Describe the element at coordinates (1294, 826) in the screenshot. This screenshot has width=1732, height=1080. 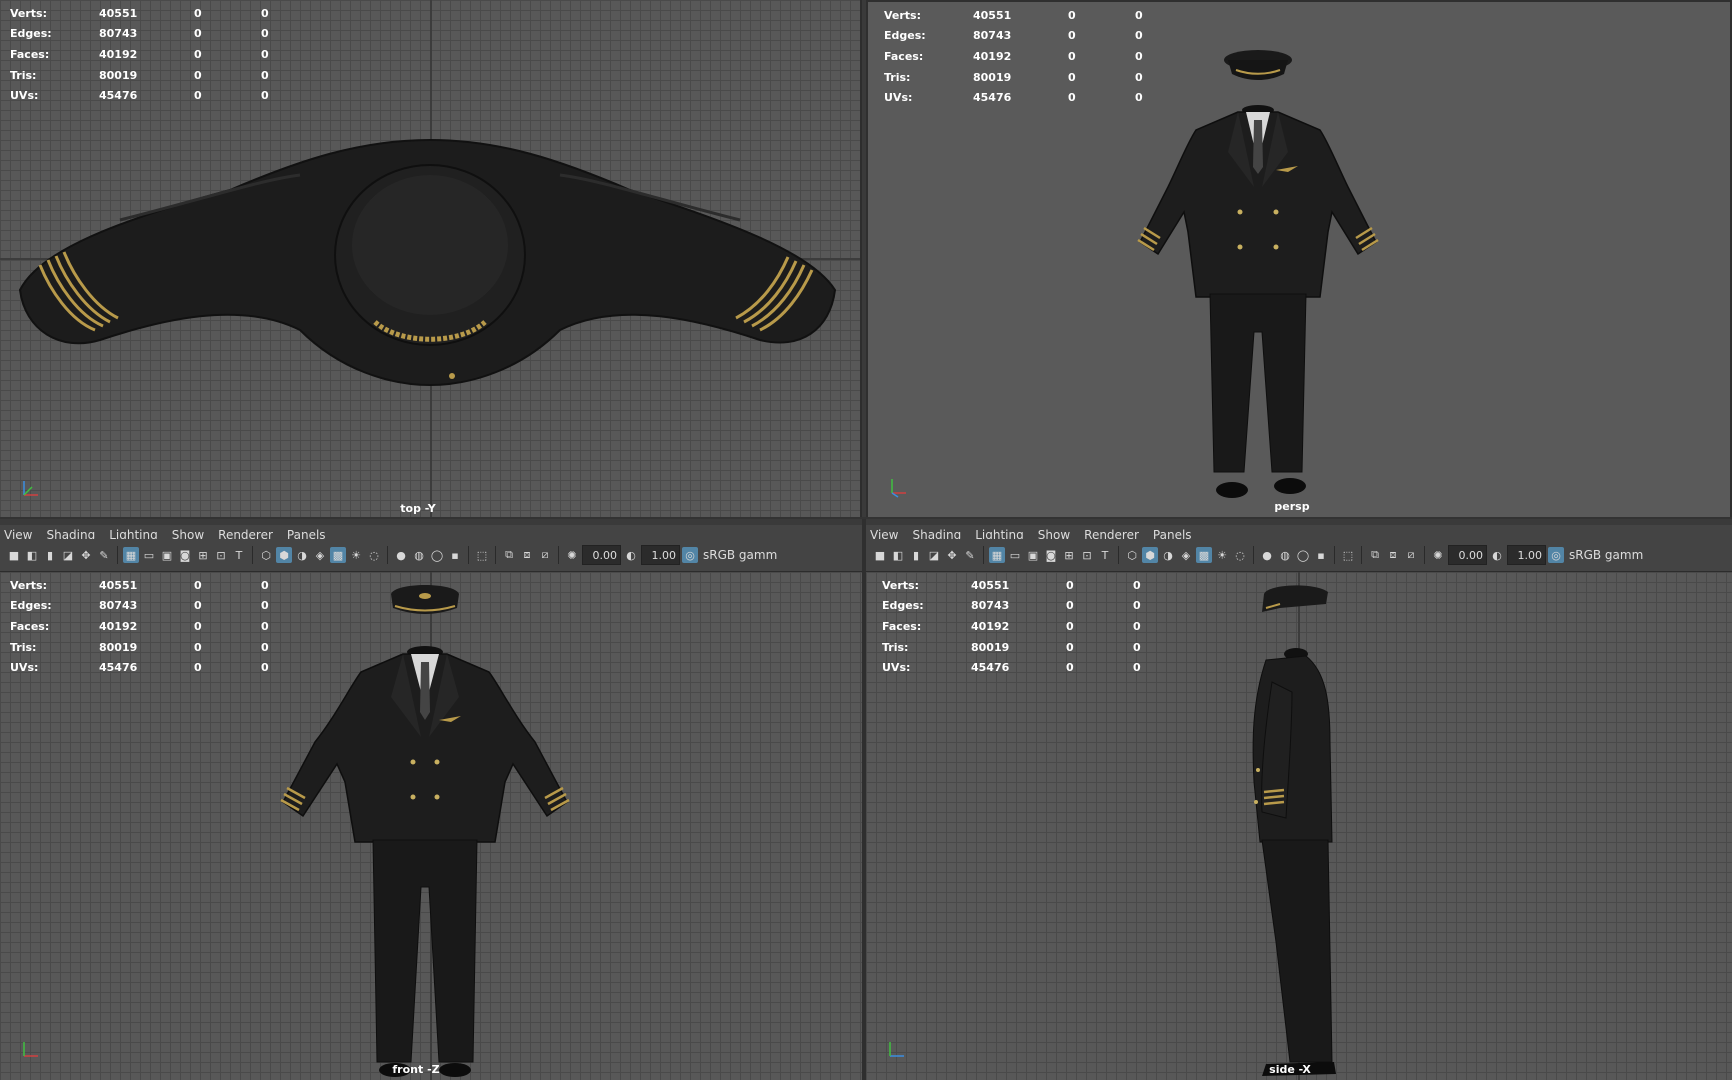
I see `uniform-side-view` at that location.